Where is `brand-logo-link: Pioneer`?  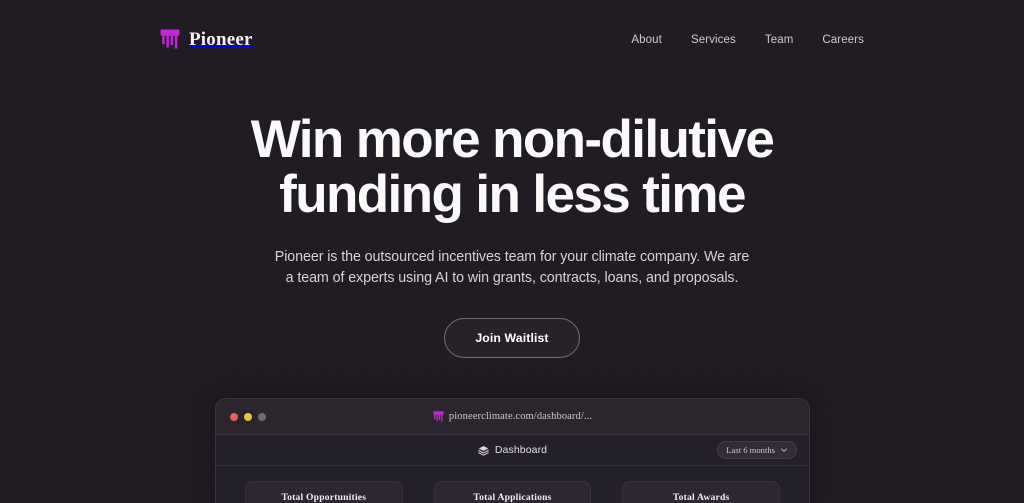
brand-logo-link: Pioneer is located at coordinates (206, 40).